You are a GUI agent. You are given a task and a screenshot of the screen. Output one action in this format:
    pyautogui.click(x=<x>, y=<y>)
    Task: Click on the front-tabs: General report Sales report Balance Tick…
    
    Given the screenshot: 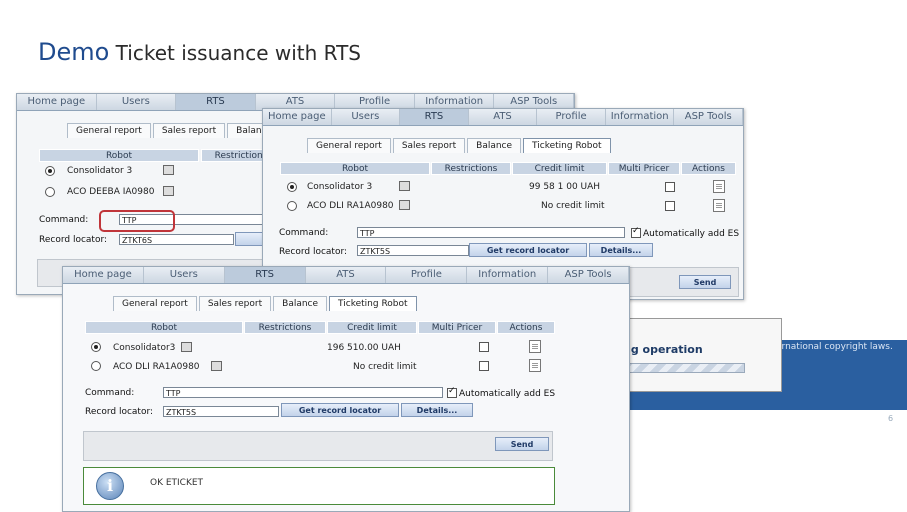 What is the action you would take?
    pyautogui.click(x=266, y=303)
    